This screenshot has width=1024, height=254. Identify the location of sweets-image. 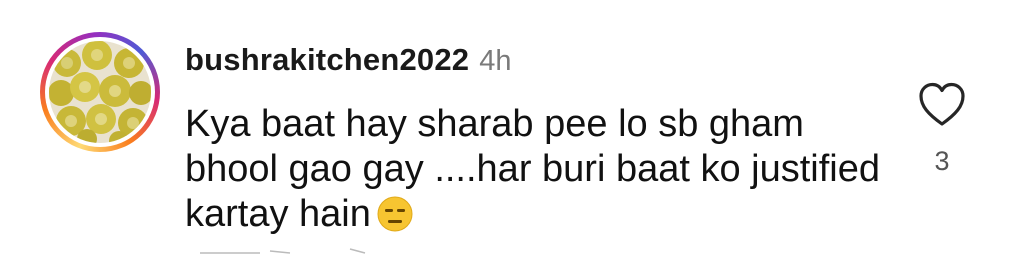
(100, 92).